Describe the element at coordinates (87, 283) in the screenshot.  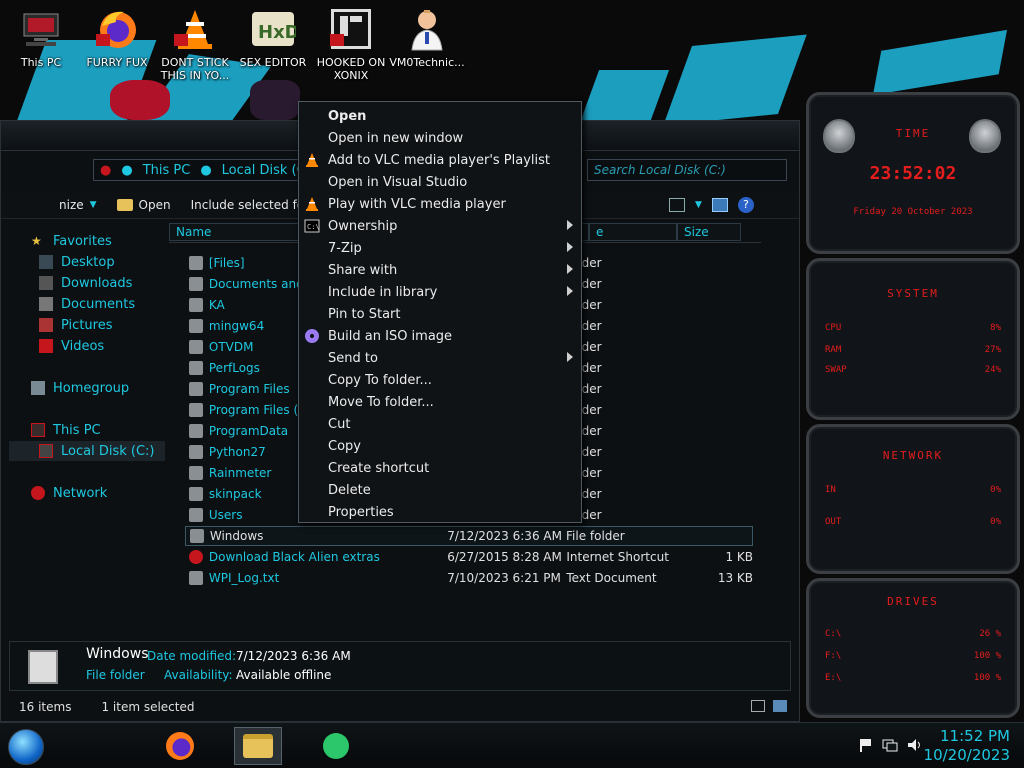
I see `nav-downloads: Downloads` at that location.